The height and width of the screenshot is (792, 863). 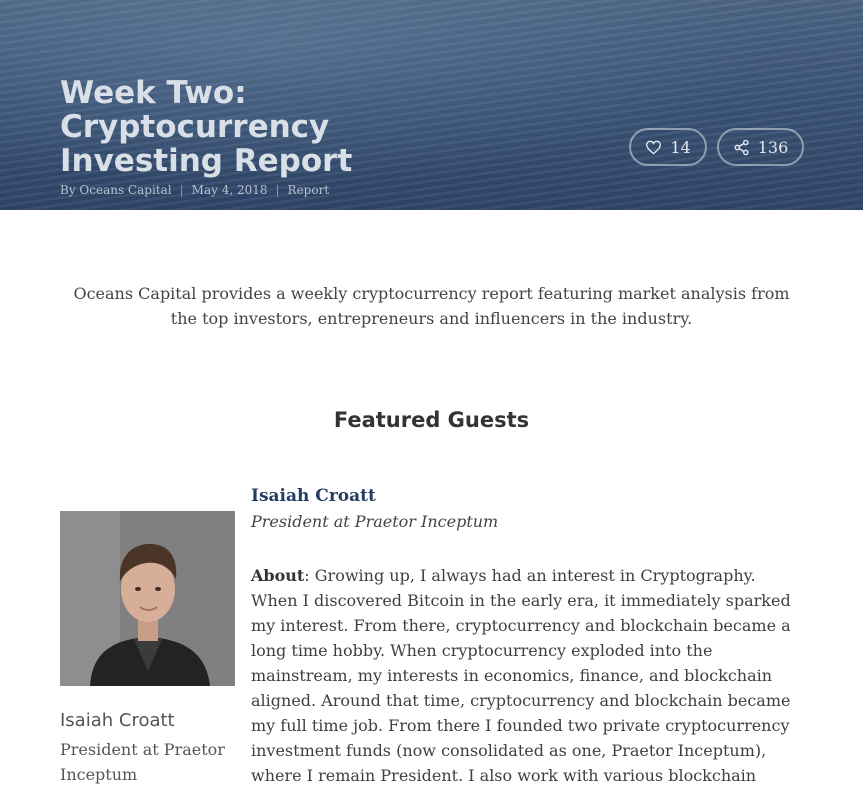 What do you see at coordinates (773, 147) in the screenshot?
I see `share-count: 136` at bounding box center [773, 147].